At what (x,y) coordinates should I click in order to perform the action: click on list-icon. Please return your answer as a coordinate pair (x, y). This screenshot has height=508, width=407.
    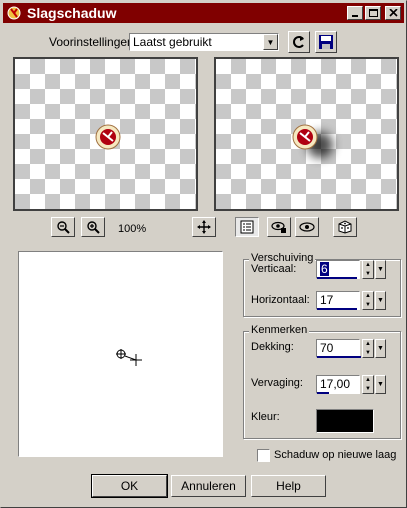
    Looking at the image, I should click on (247, 227).